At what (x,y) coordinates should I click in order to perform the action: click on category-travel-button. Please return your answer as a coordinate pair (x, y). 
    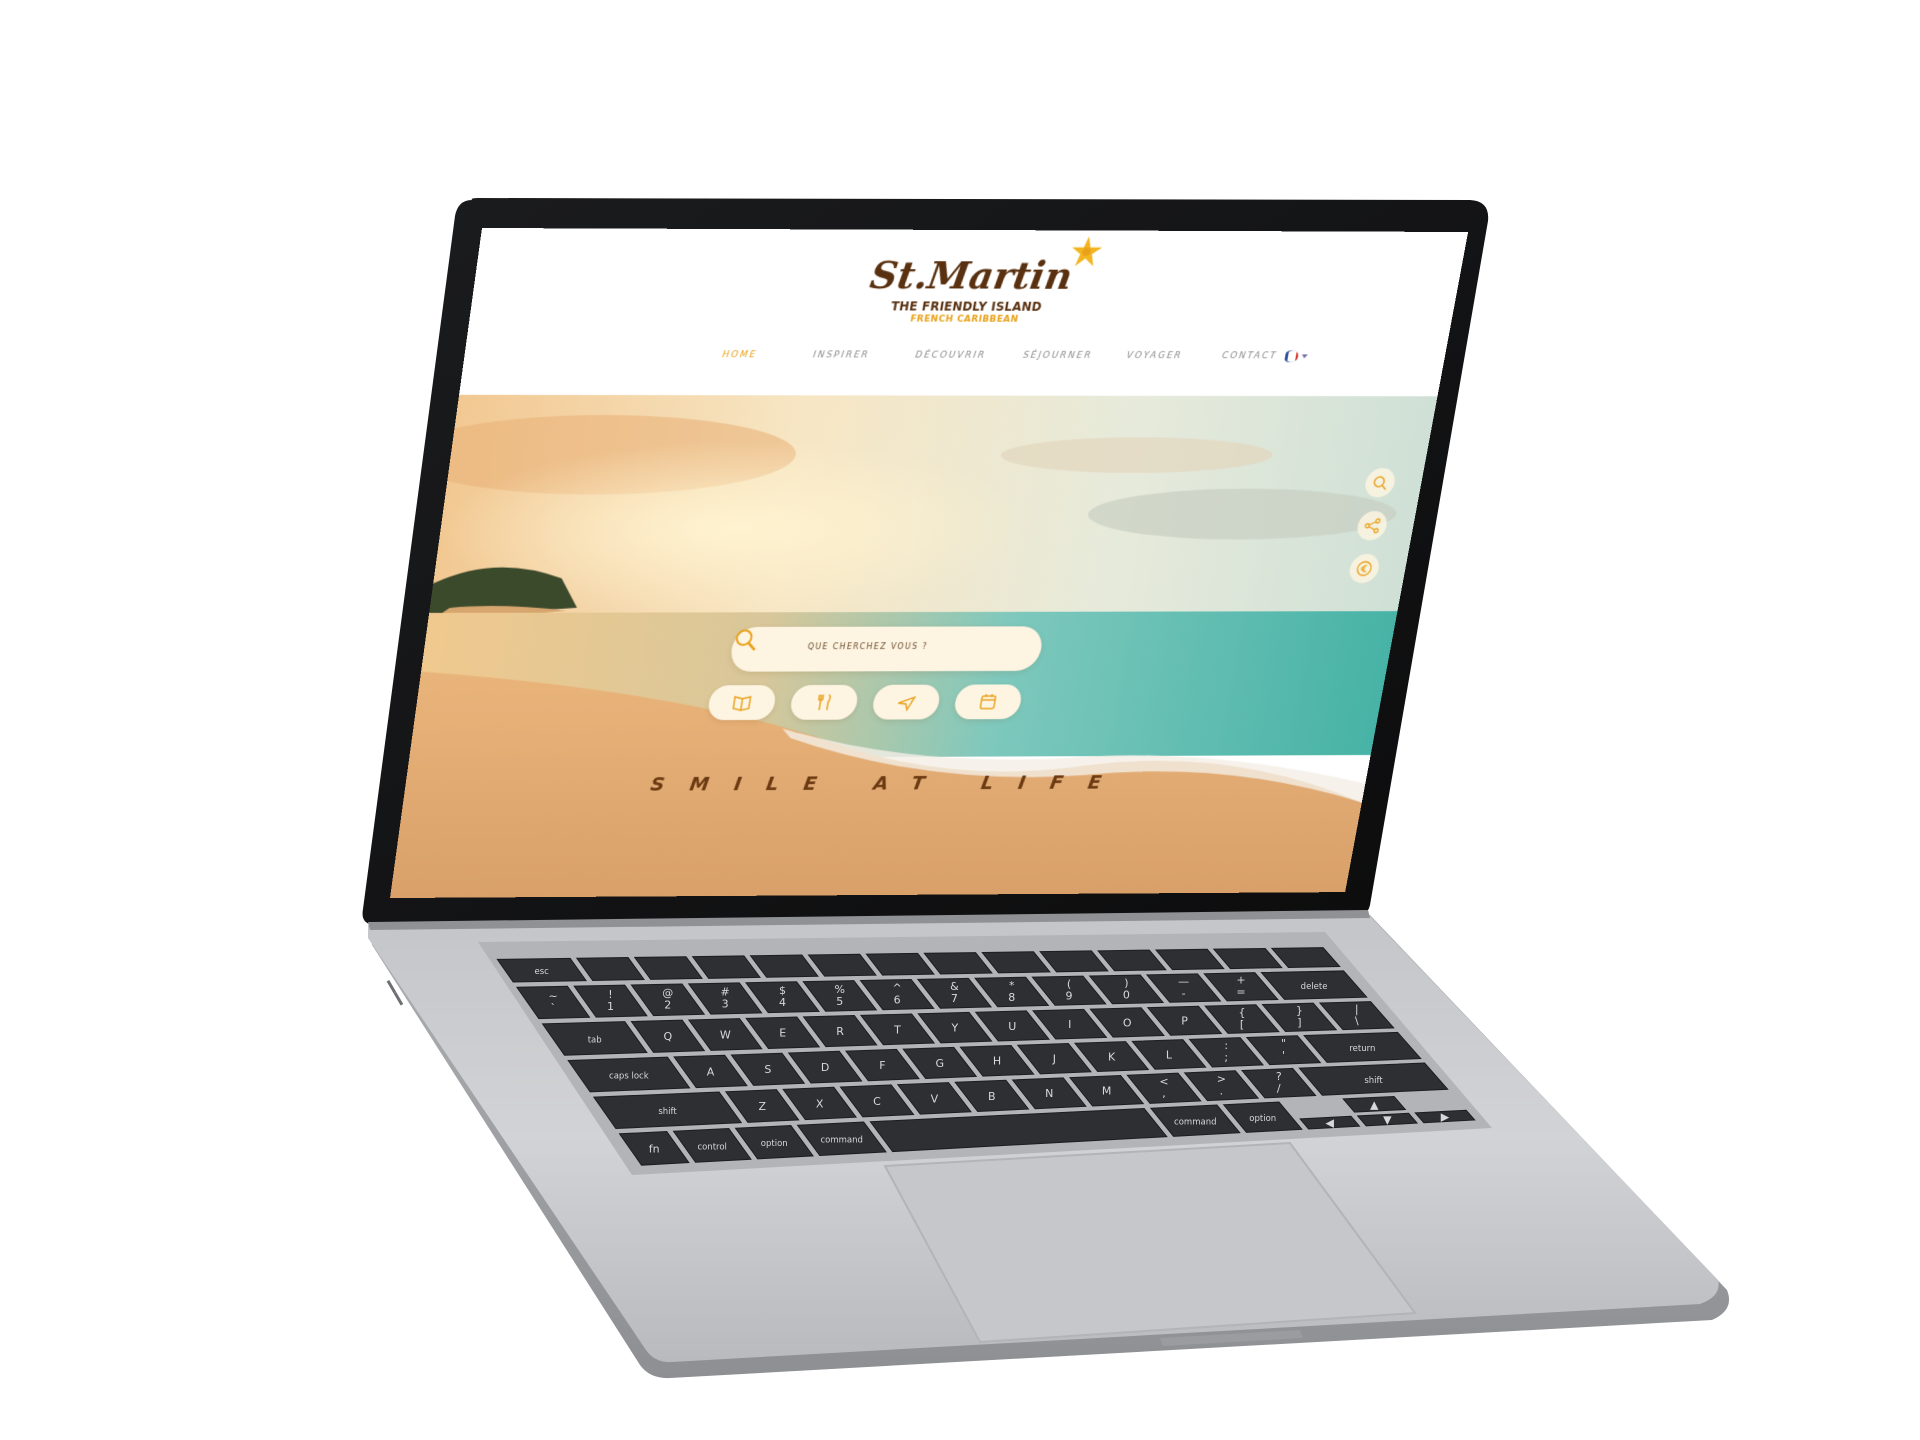
    Looking at the image, I should click on (906, 702).